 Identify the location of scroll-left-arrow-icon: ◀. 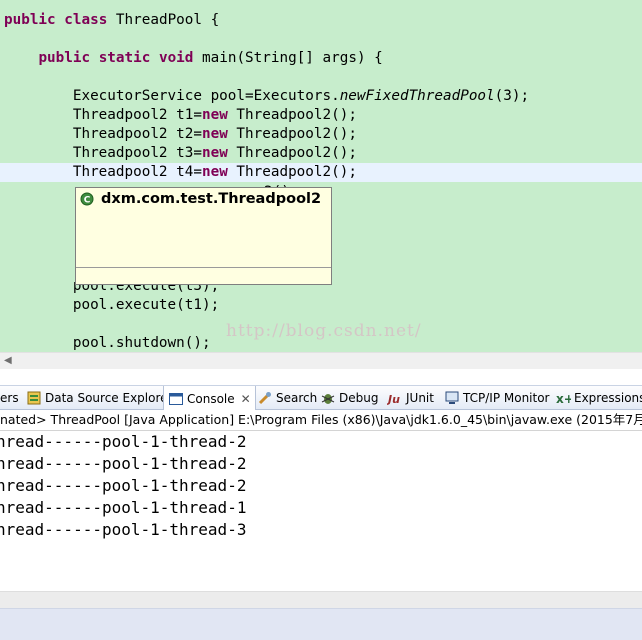
(8, 360).